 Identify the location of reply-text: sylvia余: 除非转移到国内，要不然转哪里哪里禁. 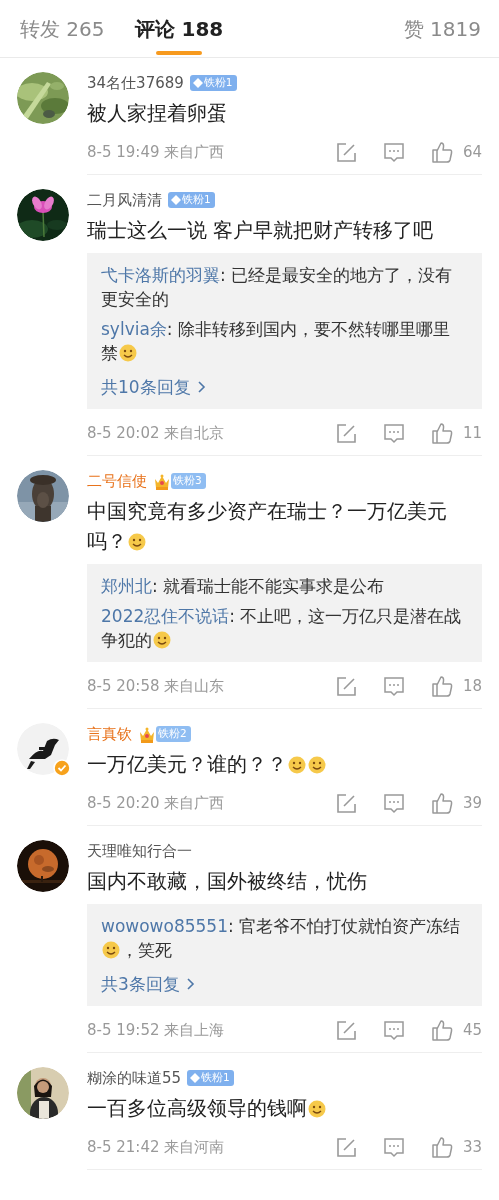
(276, 341).